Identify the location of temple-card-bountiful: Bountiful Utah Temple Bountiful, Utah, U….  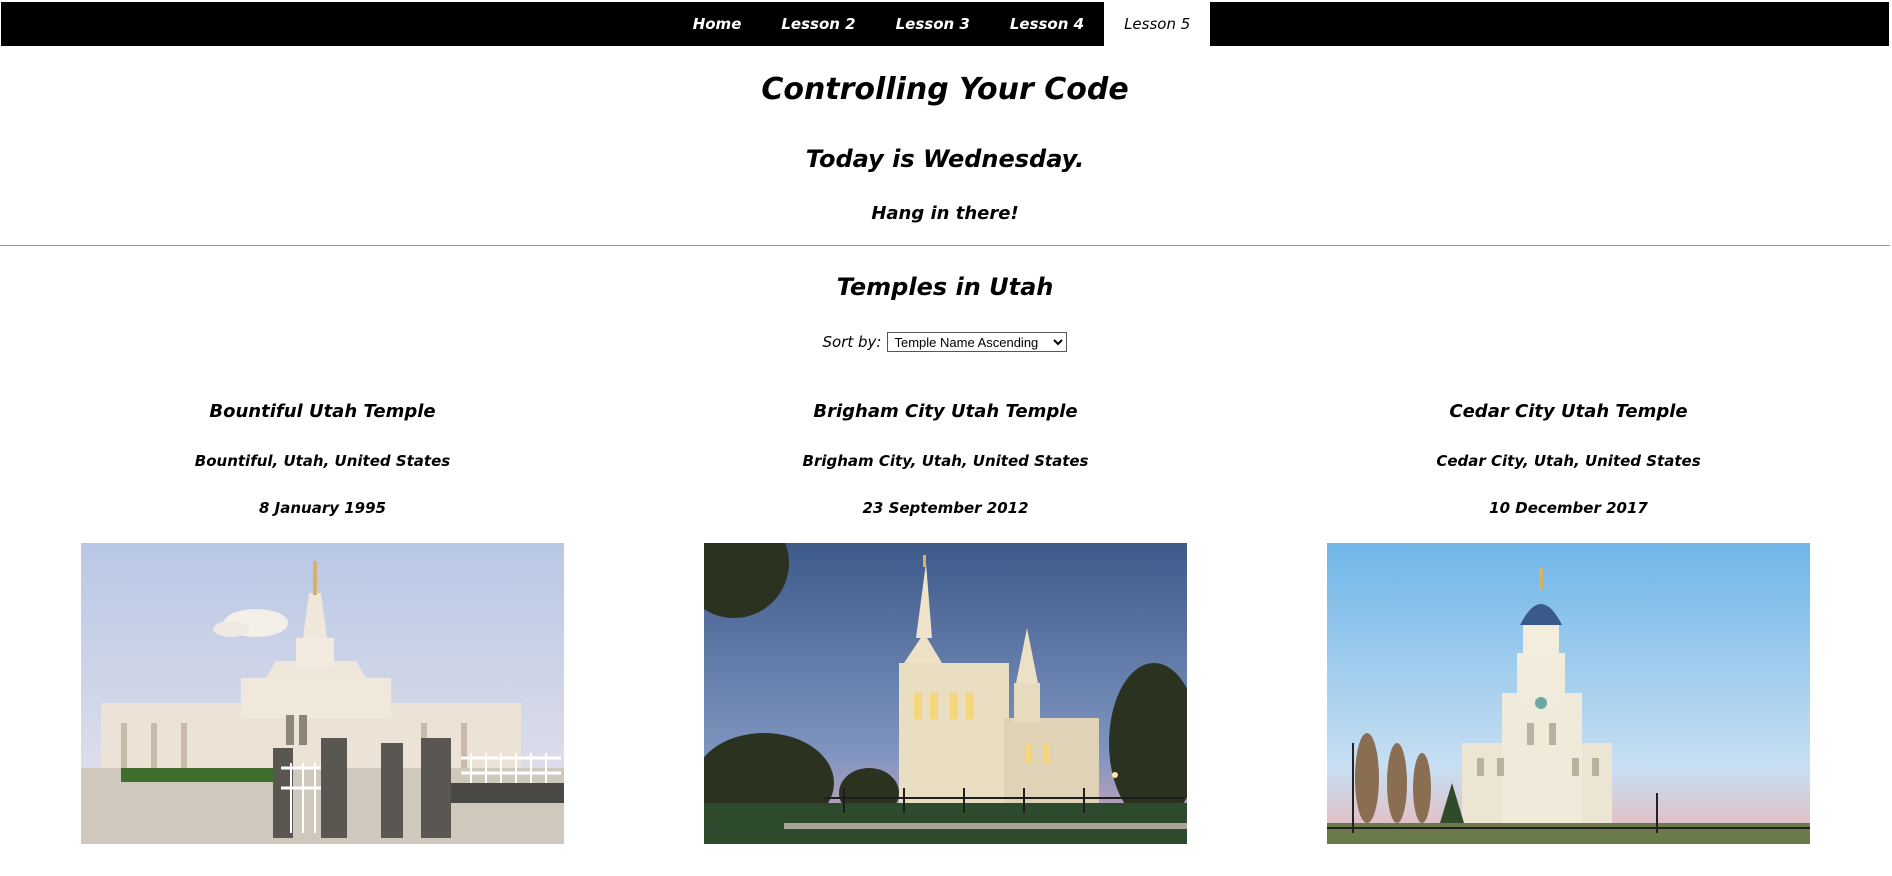
(322, 622).